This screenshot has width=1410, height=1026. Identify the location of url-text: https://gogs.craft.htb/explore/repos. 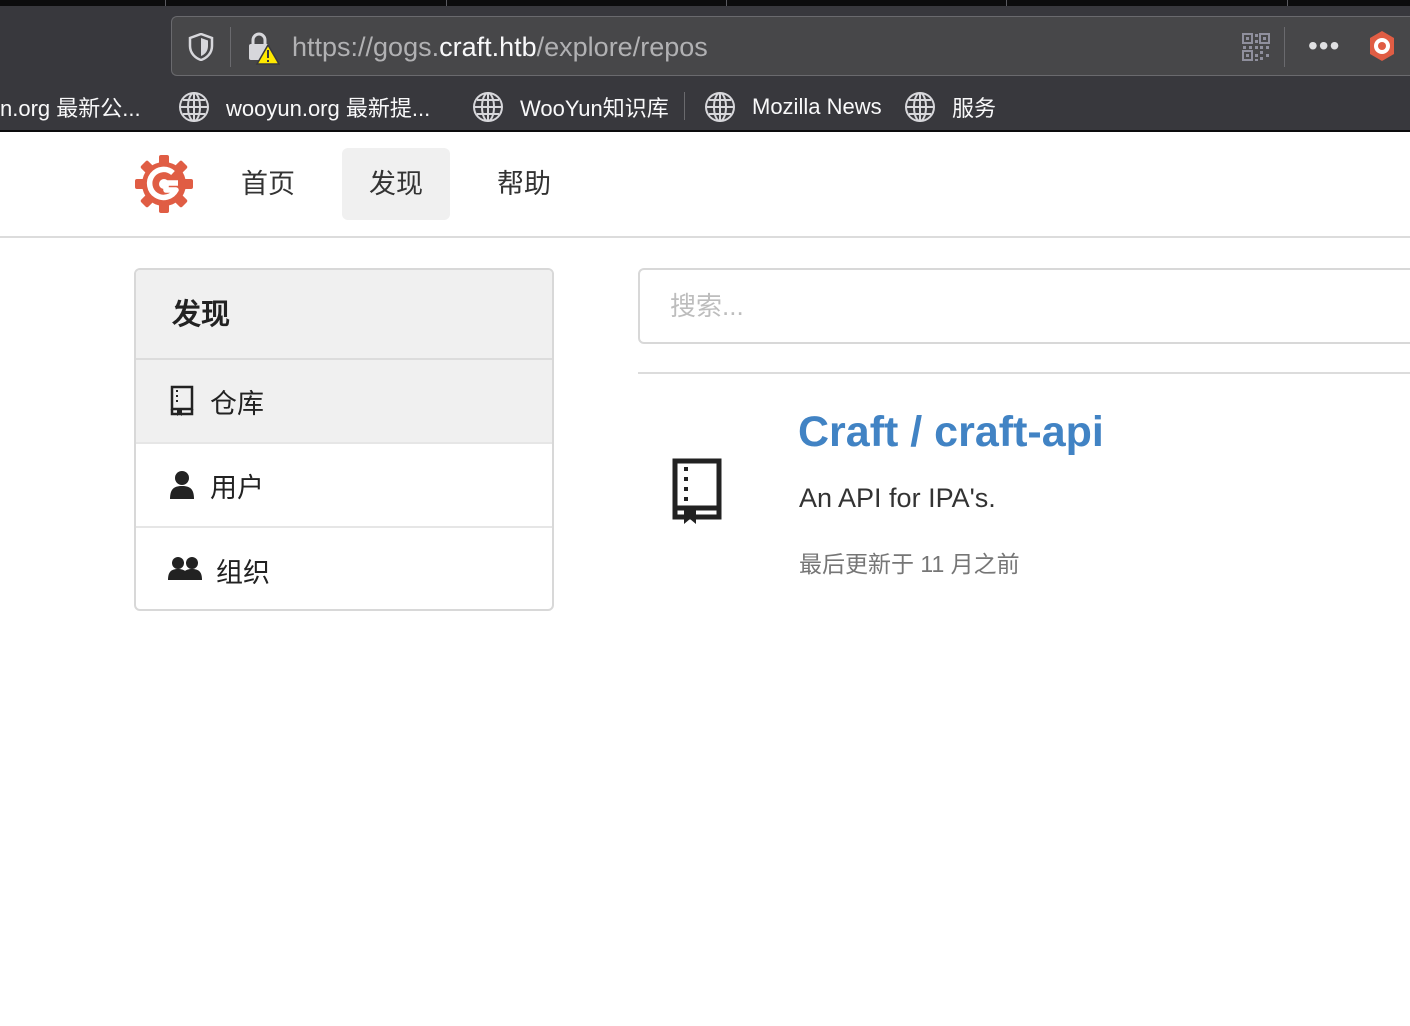
(500, 47).